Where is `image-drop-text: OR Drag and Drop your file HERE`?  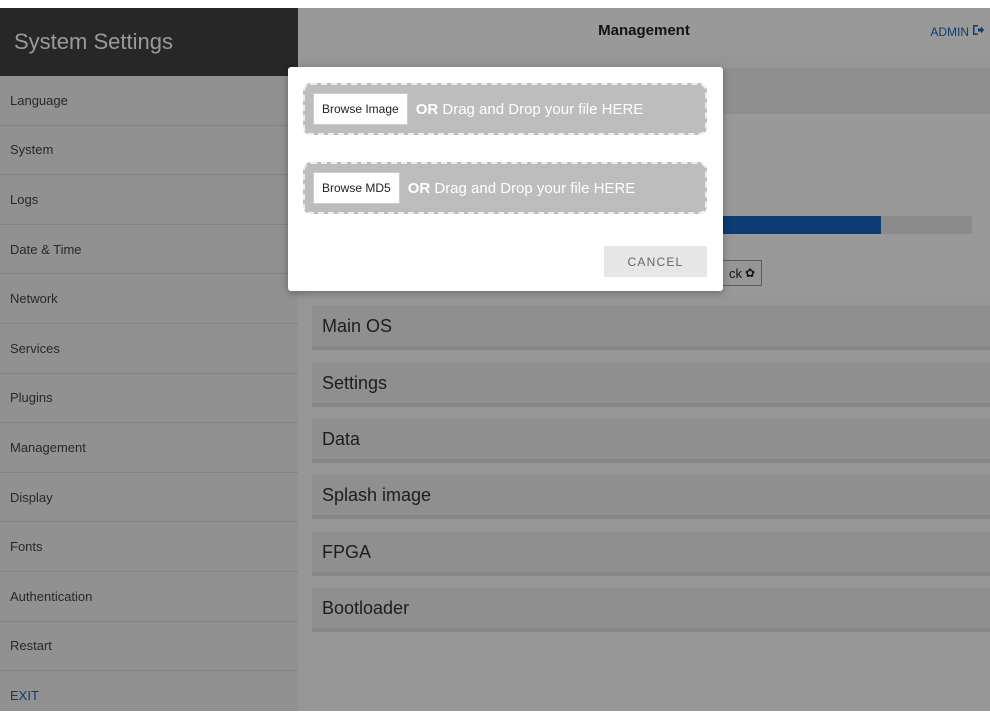 image-drop-text: OR Drag and Drop your file HERE is located at coordinates (529, 109).